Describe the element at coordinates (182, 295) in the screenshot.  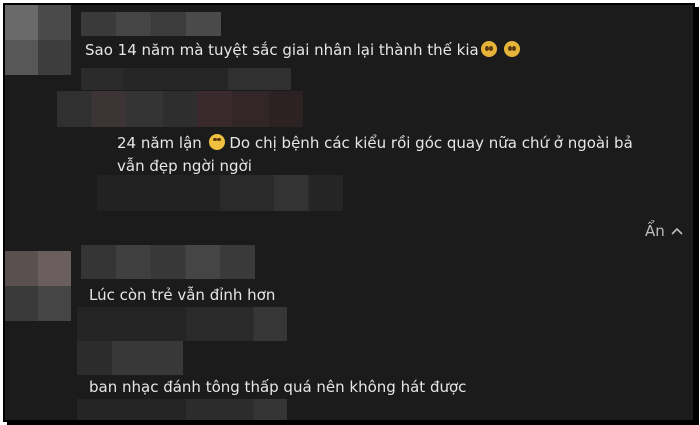
I see `comment-text: Lúc còn trẻ vẫn đỉnh hơn` at that location.